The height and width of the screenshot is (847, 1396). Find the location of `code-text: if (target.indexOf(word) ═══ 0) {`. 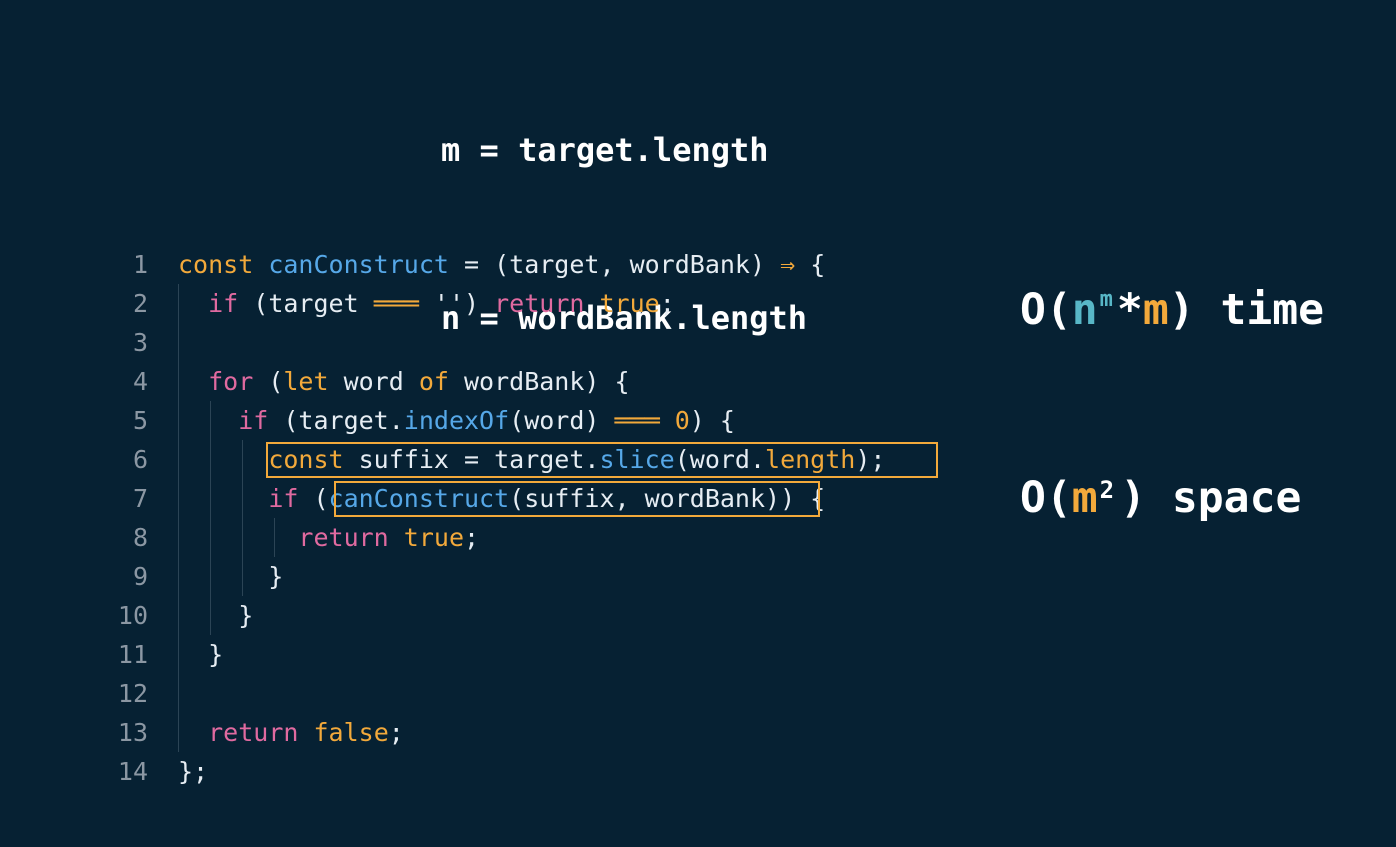

code-text: if (target.indexOf(word) ═══ 0) { is located at coordinates (456, 420).